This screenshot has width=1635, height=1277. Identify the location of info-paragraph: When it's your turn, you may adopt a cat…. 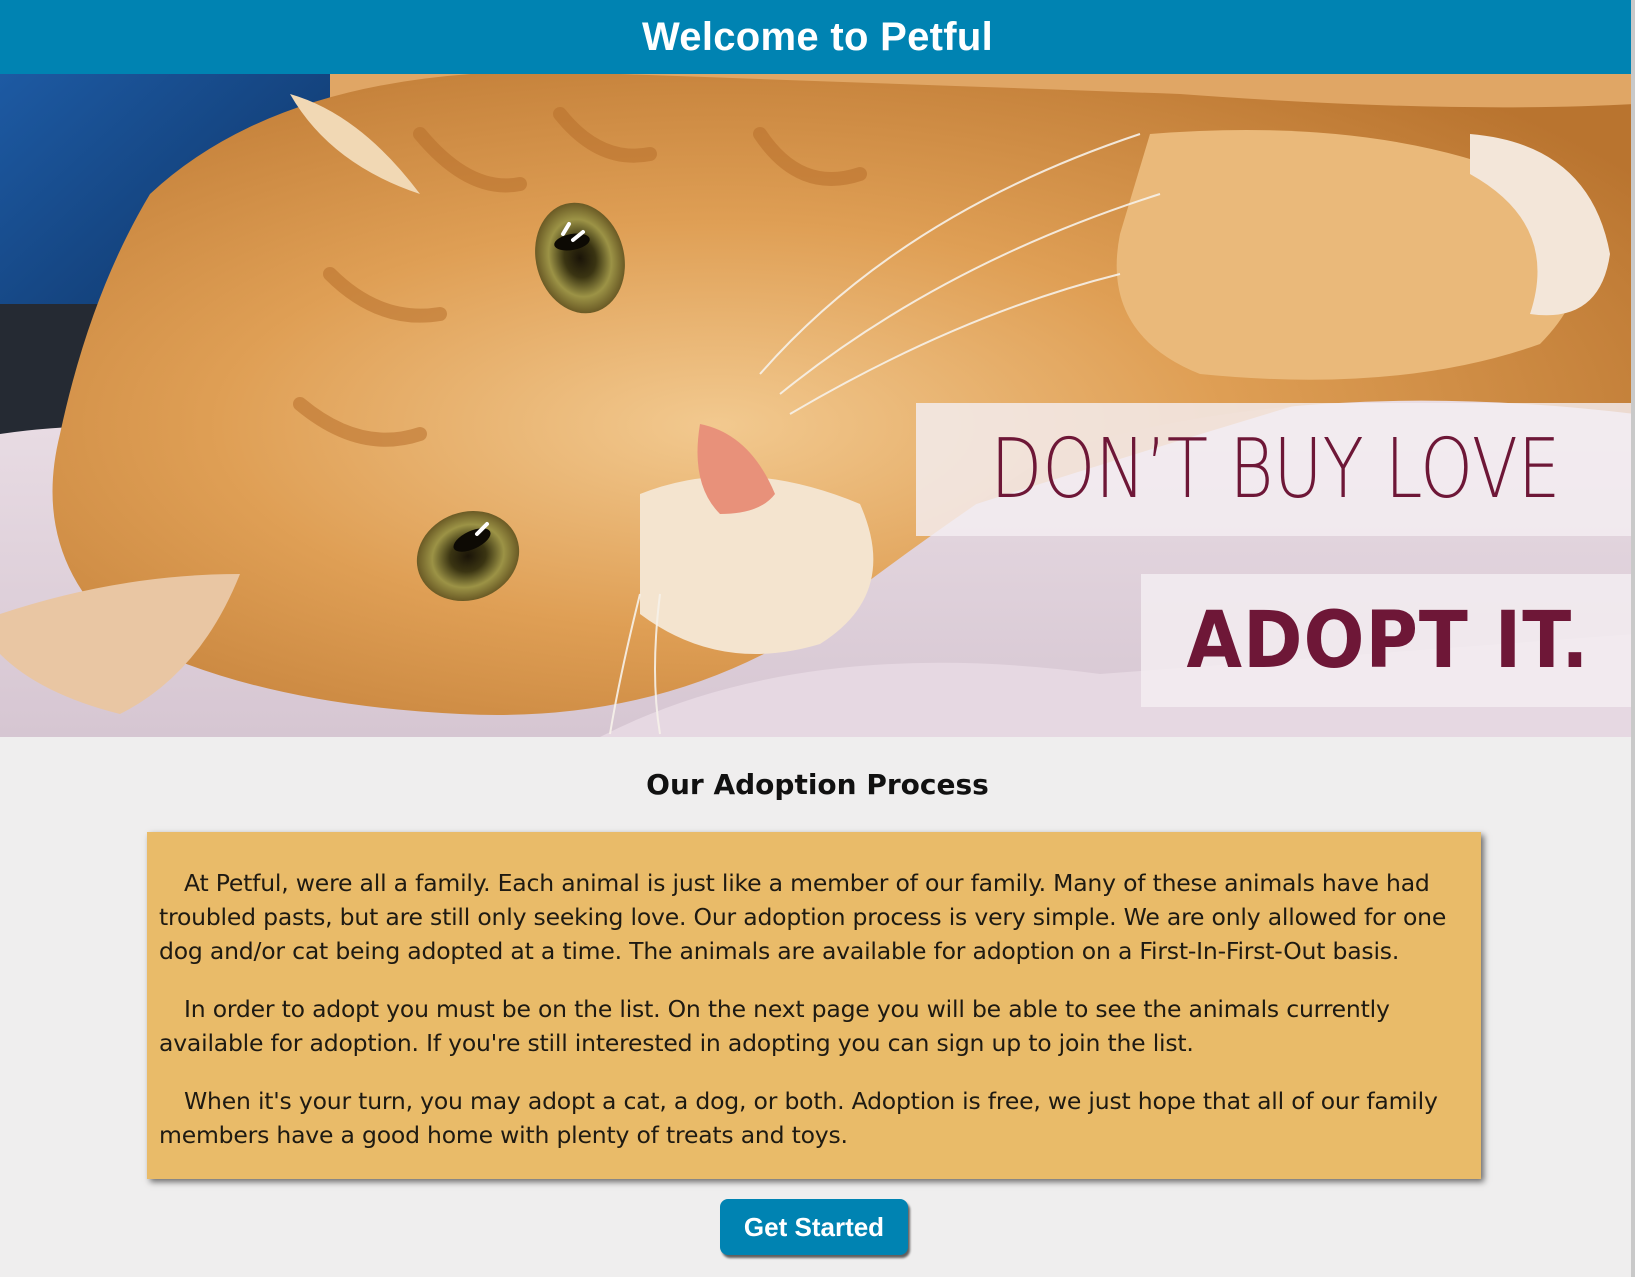
(798, 1118).